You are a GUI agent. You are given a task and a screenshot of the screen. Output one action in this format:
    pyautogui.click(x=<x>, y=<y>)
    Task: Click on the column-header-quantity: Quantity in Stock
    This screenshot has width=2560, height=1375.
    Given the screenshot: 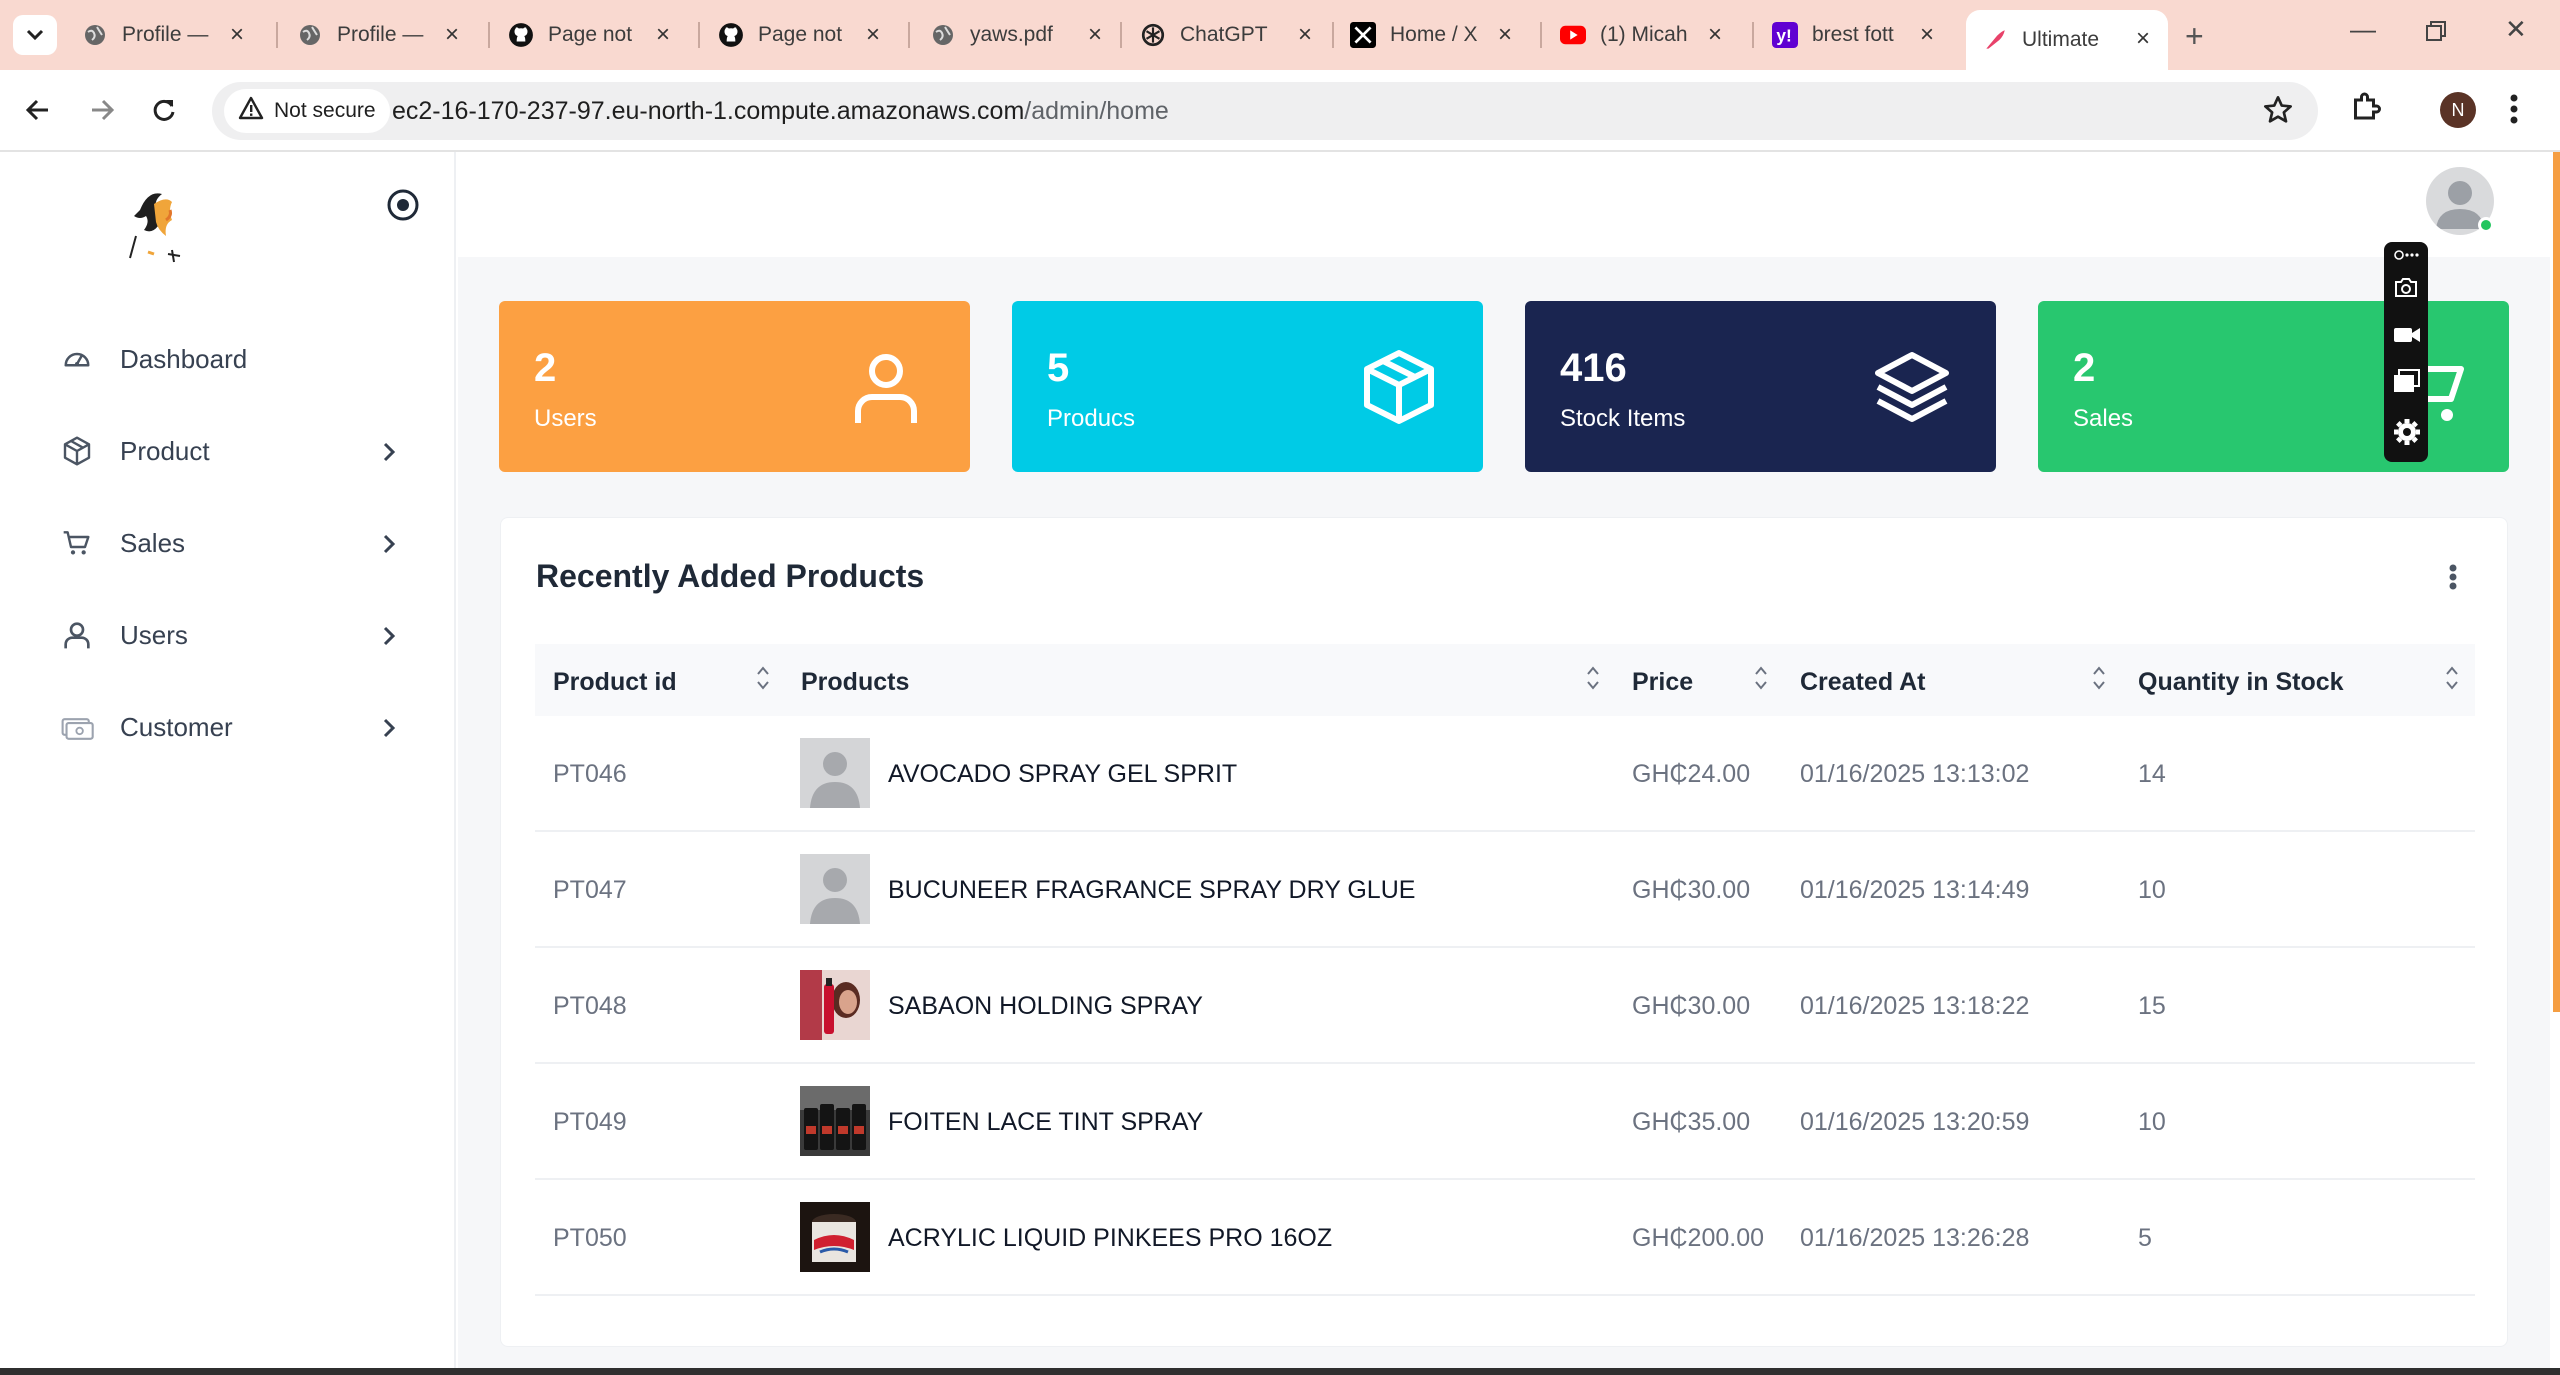 What is the action you would take?
    pyautogui.click(x=2241, y=682)
    